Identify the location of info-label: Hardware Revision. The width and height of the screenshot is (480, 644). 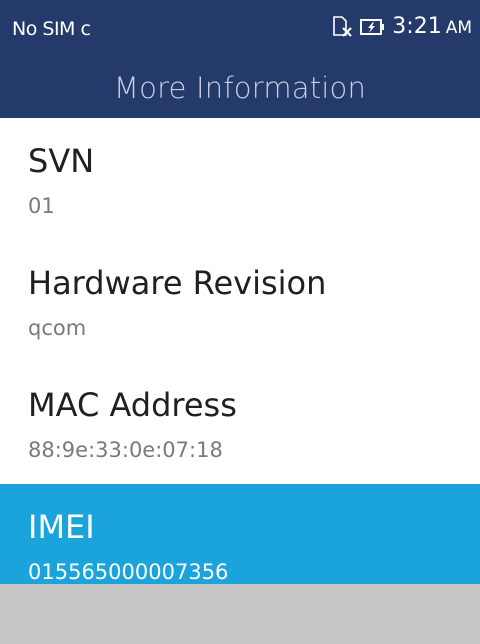
(177, 283).